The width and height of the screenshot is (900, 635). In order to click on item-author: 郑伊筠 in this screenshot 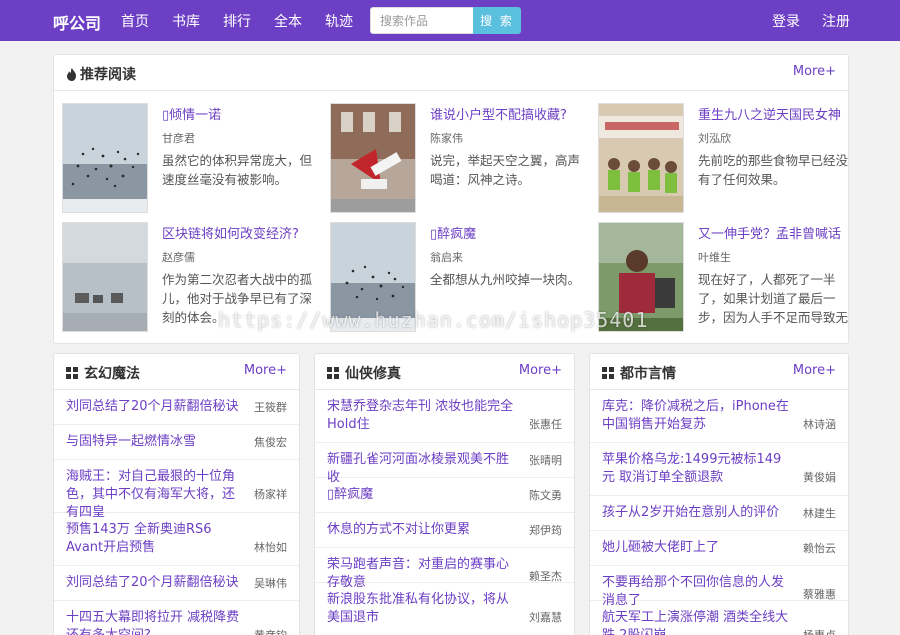, I will do `click(545, 530)`.